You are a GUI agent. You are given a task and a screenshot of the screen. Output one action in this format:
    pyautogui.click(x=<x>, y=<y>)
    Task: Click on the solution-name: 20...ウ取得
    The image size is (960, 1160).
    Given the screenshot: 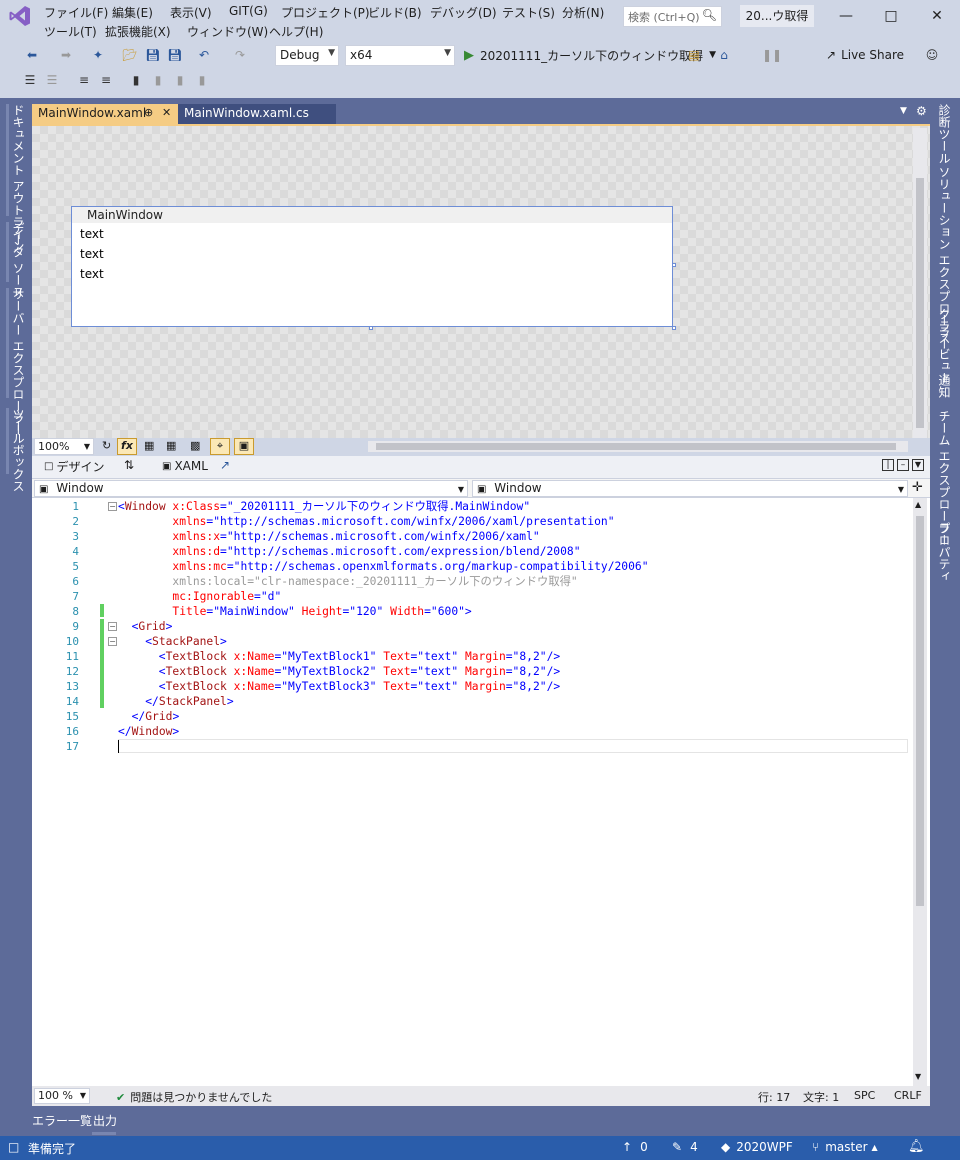 What is the action you would take?
    pyautogui.click(x=777, y=16)
    